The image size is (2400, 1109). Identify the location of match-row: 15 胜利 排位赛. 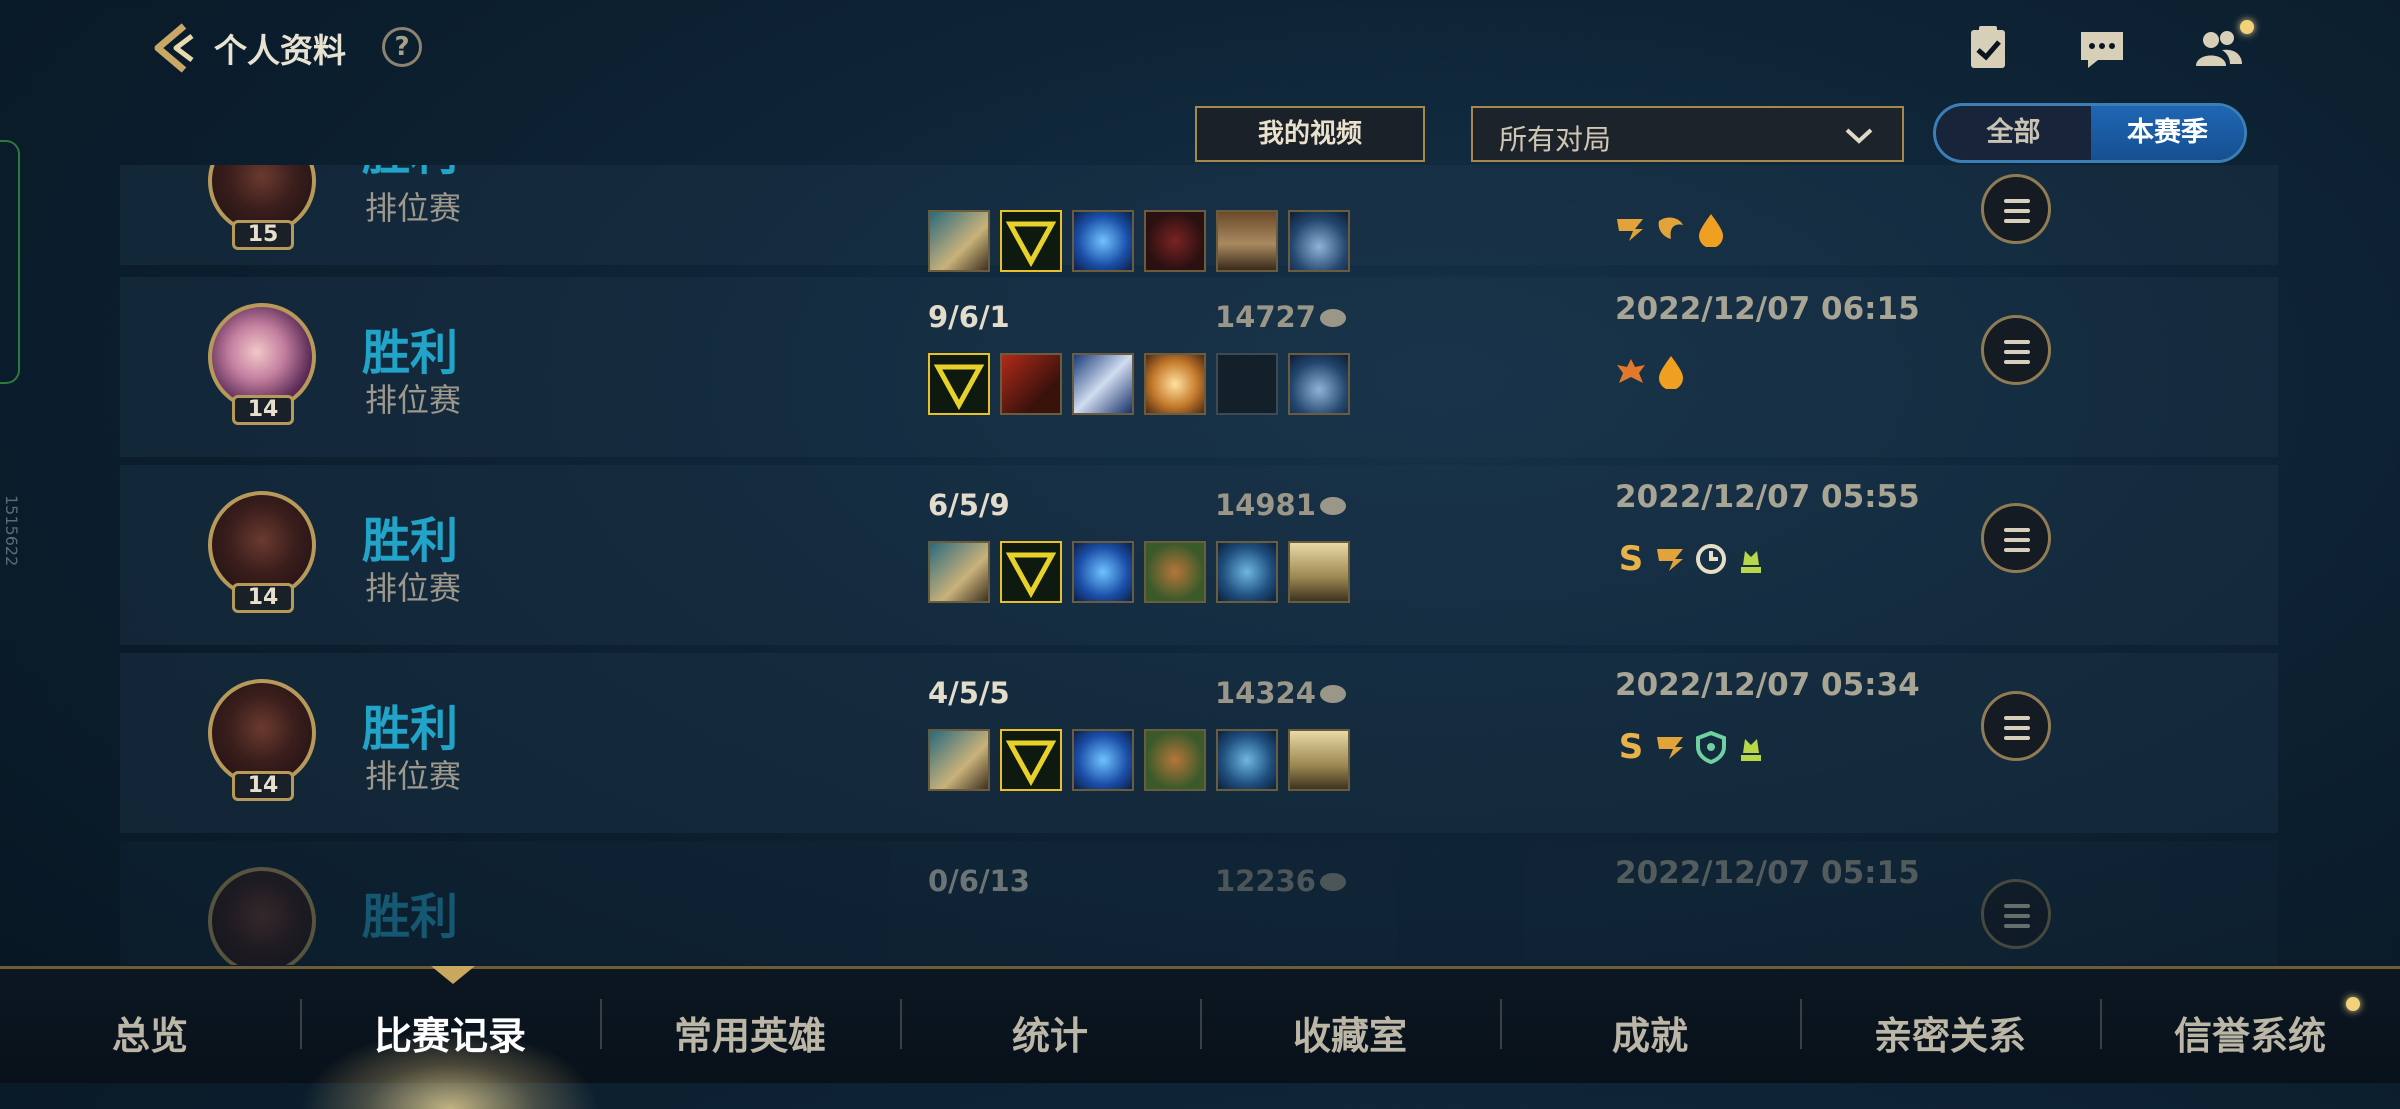
(1199, 218).